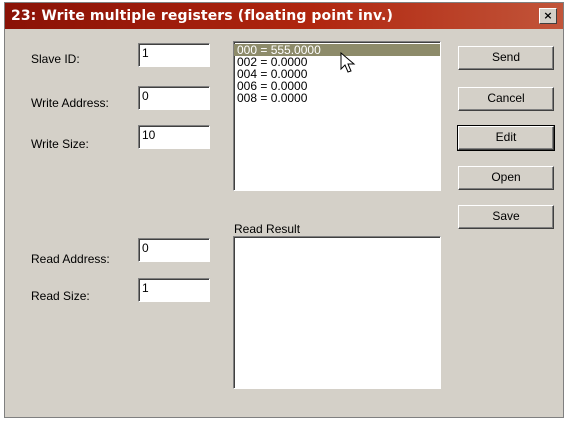 This screenshot has height=425, width=574. What do you see at coordinates (348, 62) in the screenshot?
I see `mouse-pointer-icon` at bounding box center [348, 62].